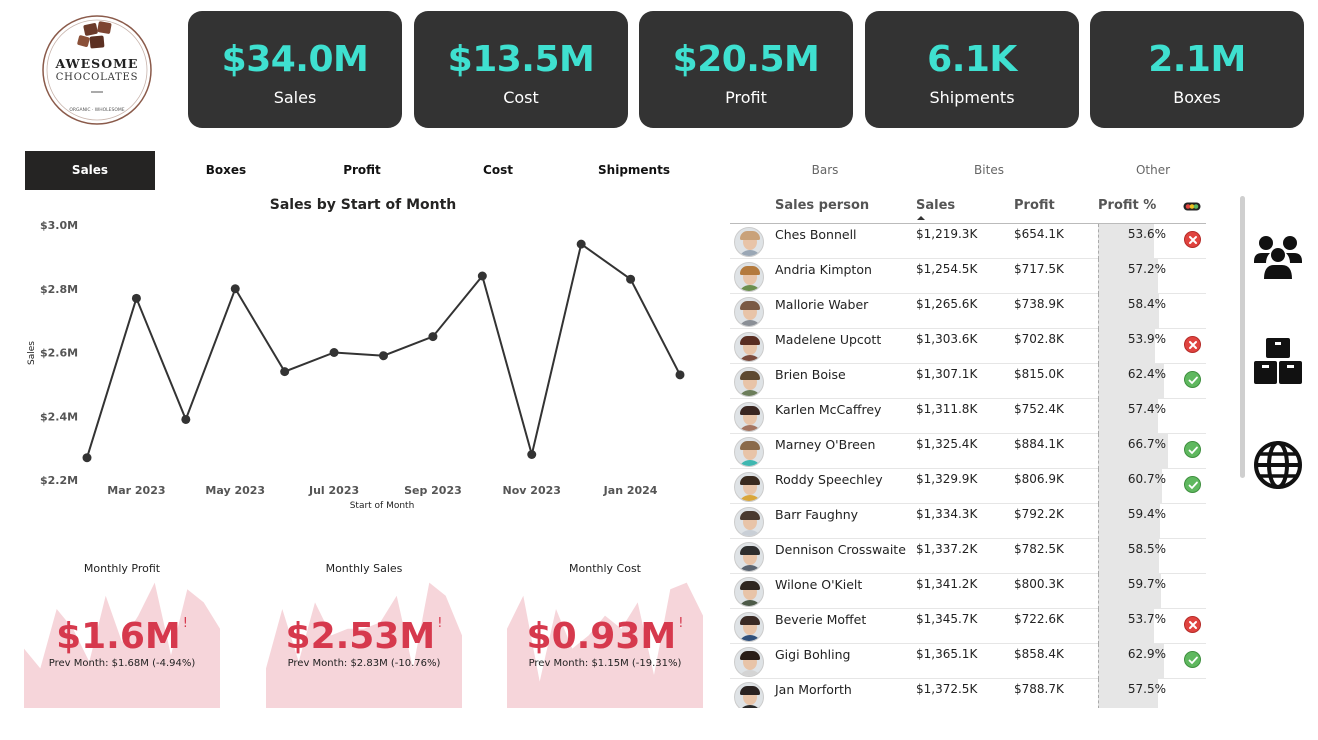 Image resolution: width=1318 pixels, height=740 pixels. What do you see at coordinates (235, 490) in the screenshot?
I see `x-tick-label: May 2023` at bounding box center [235, 490].